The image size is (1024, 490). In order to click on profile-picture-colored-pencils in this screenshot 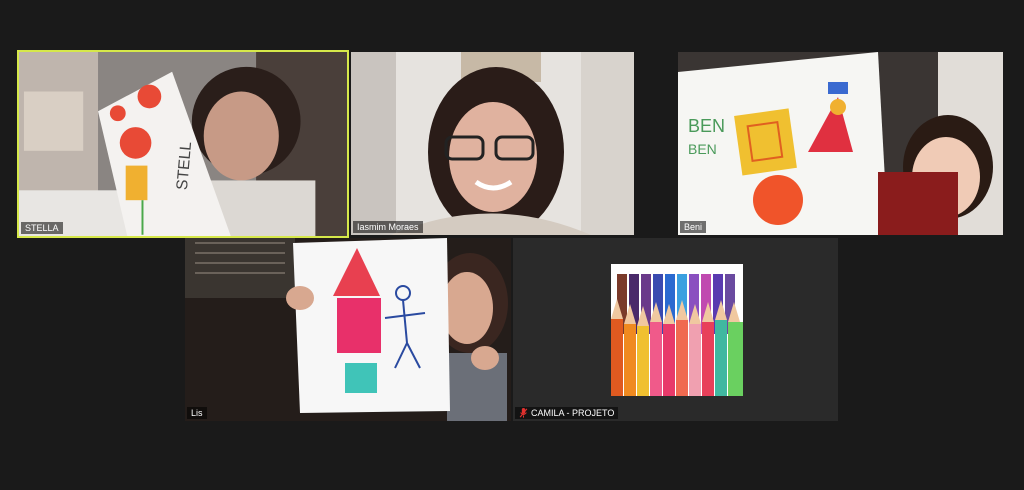, I will do `click(677, 330)`.